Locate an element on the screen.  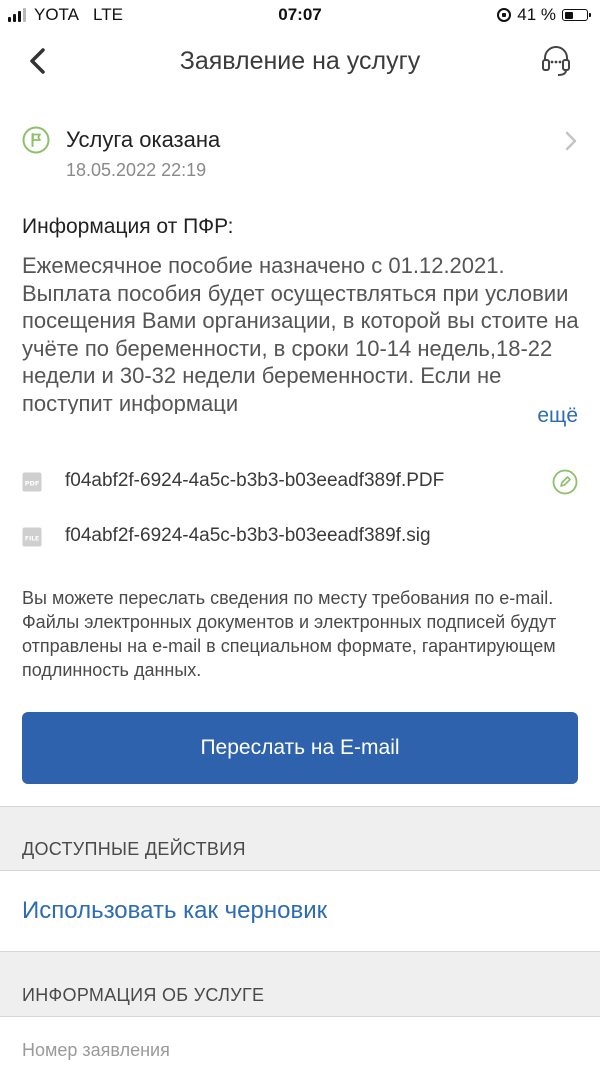
info-heading: Информация от ПФР: is located at coordinates (128, 226).